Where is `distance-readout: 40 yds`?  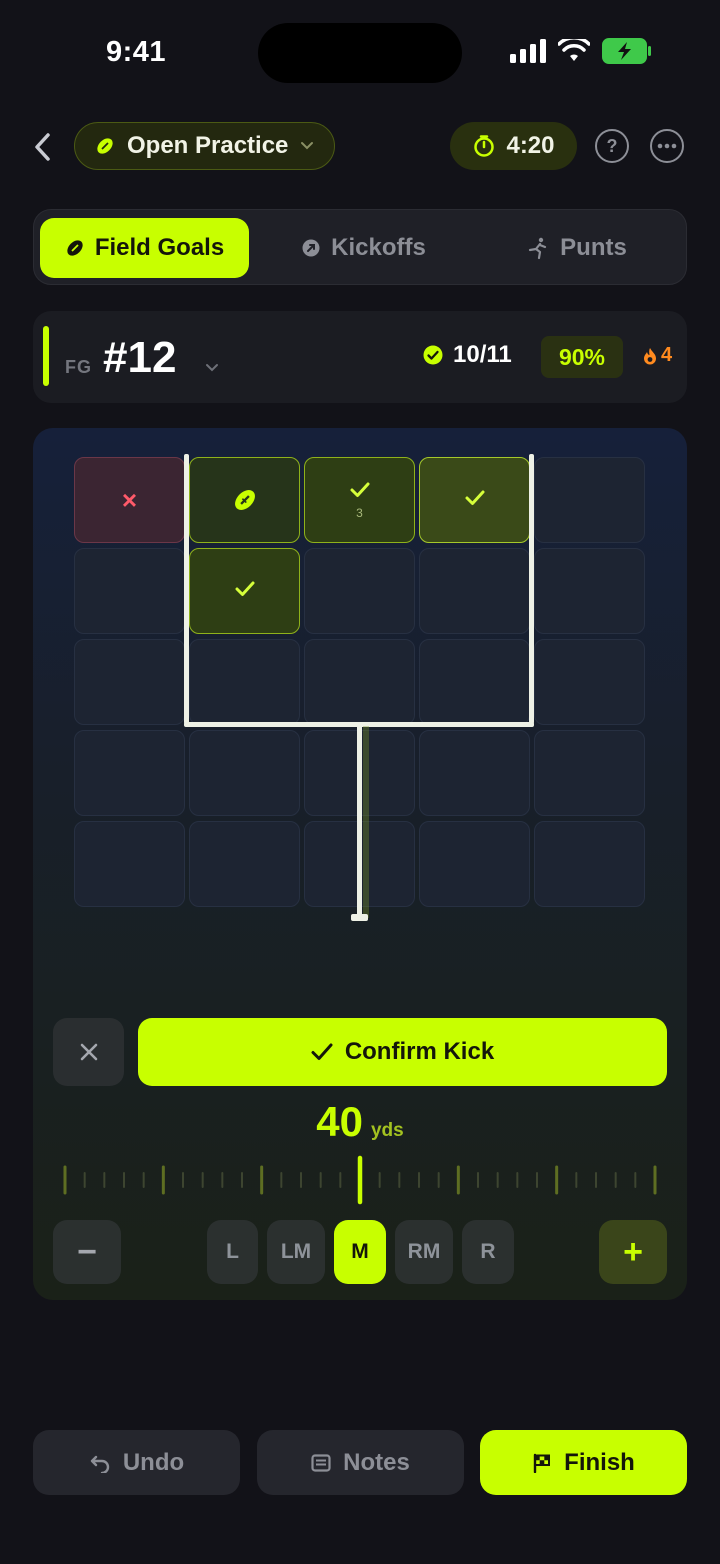 distance-readout: 40 yds is located at coordinates (360, 1122).